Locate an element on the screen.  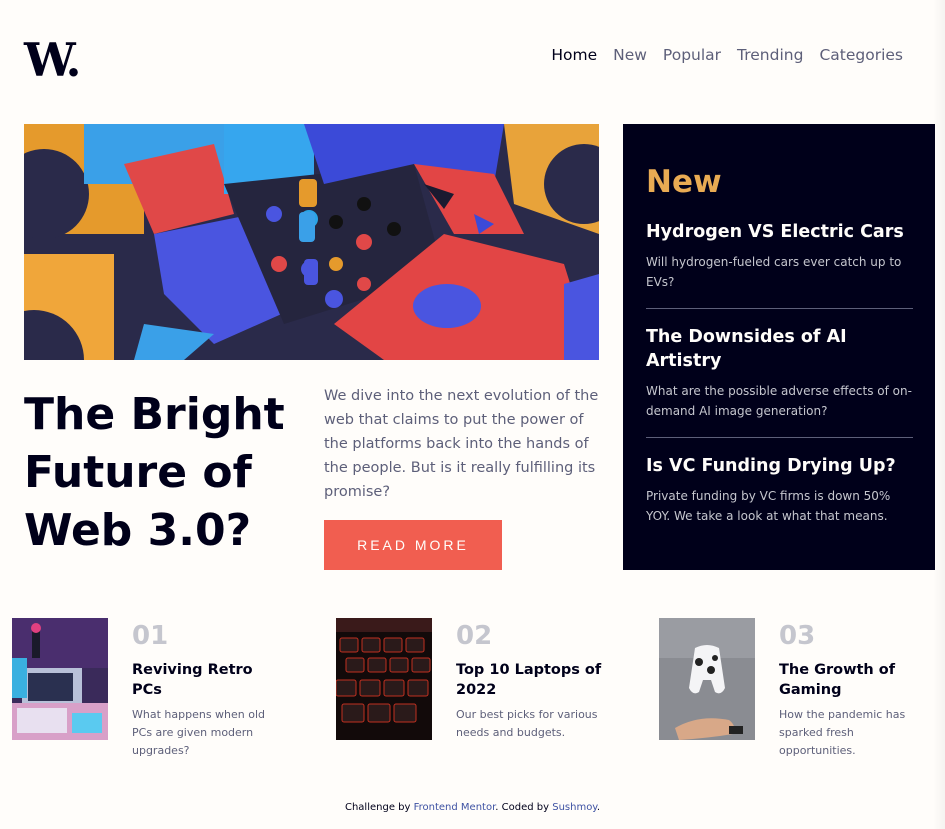
scrollbar-edge is located at coordinates (939, 414).